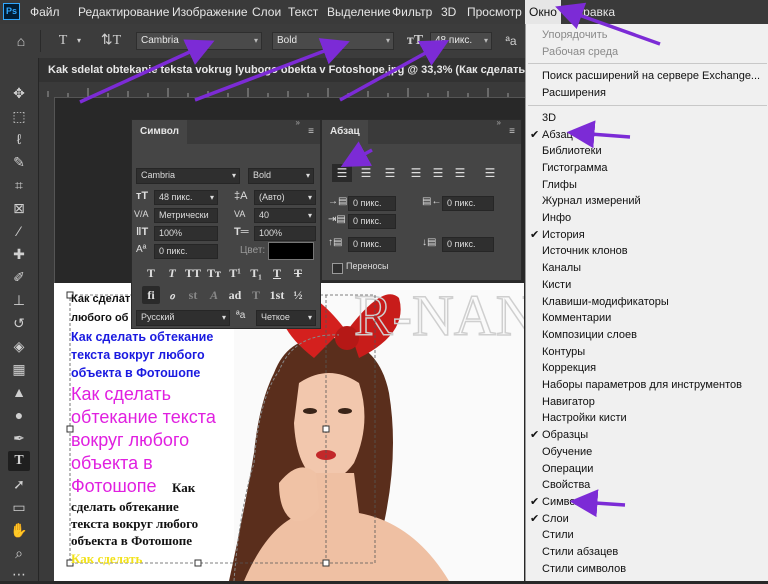 This screenshot has width=768, height=584. Describe the element at coordinates (235, 273) in the screenshot. I see `superscript-button: T¹` at that location.